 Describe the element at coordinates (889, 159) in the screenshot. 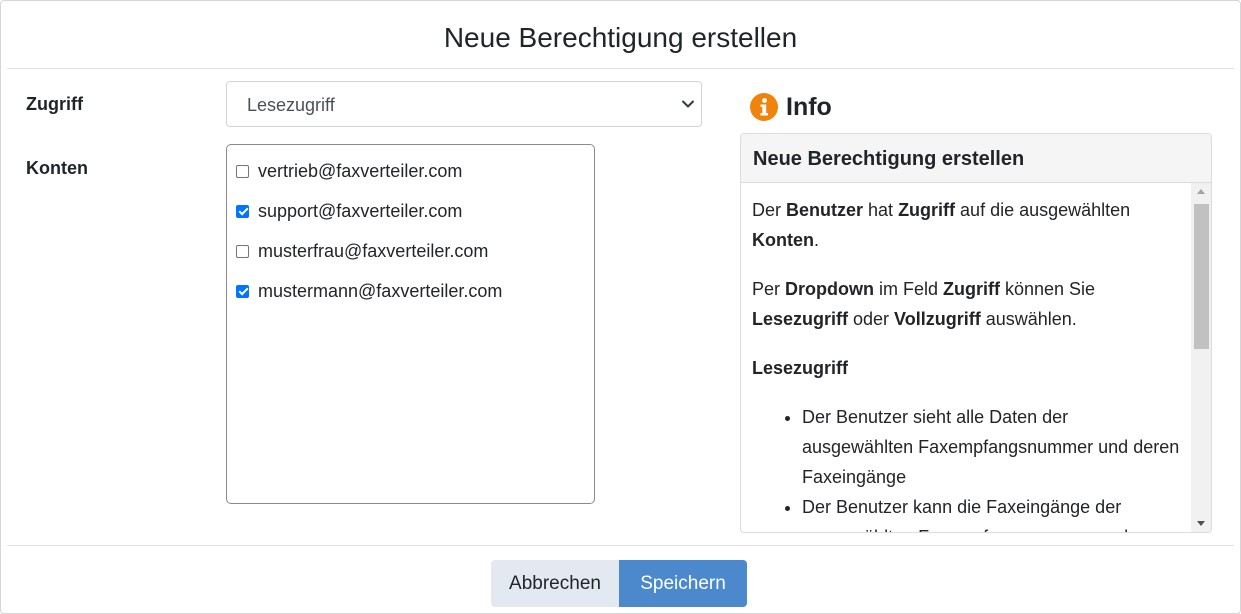

I see `info-card-title: Neue Berechtigung erstellen` at that location.